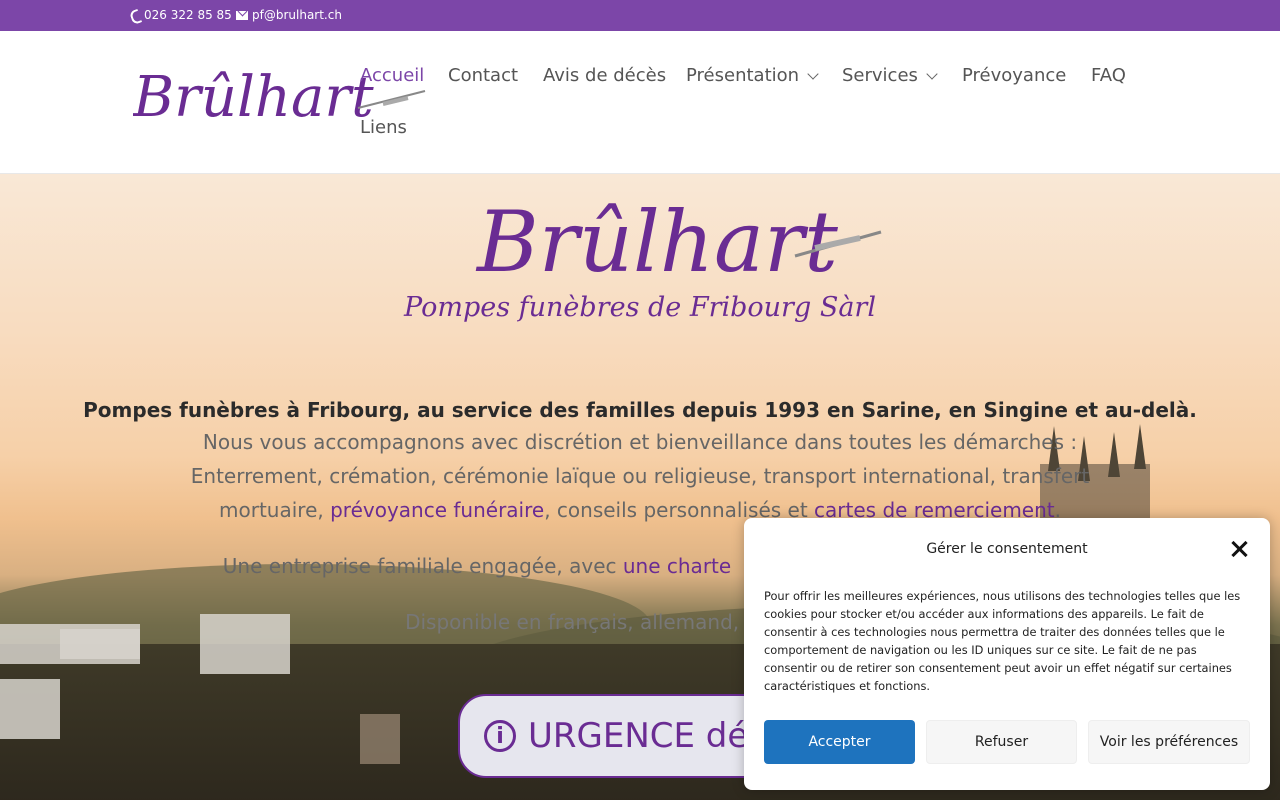 Image resolution: width=1280 pixels, height=800 pixels. I want to click on top-bar: 026 322 85 85 pf@brulhart.ch, so click(640, 15).